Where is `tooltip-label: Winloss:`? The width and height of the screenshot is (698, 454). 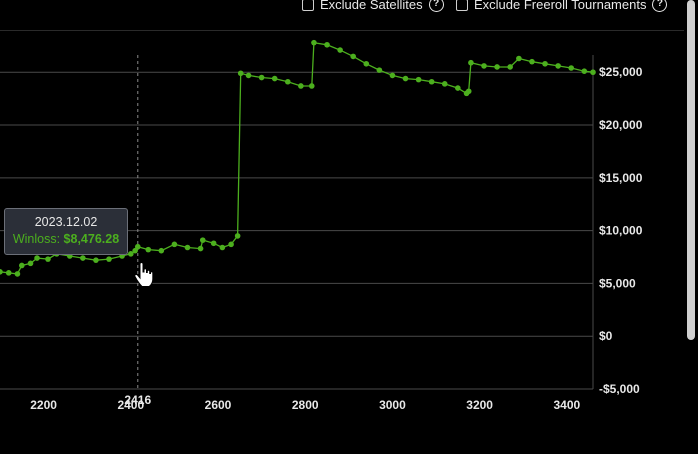 tooltip-label: Winloss: is located at coordinates (36, 239).